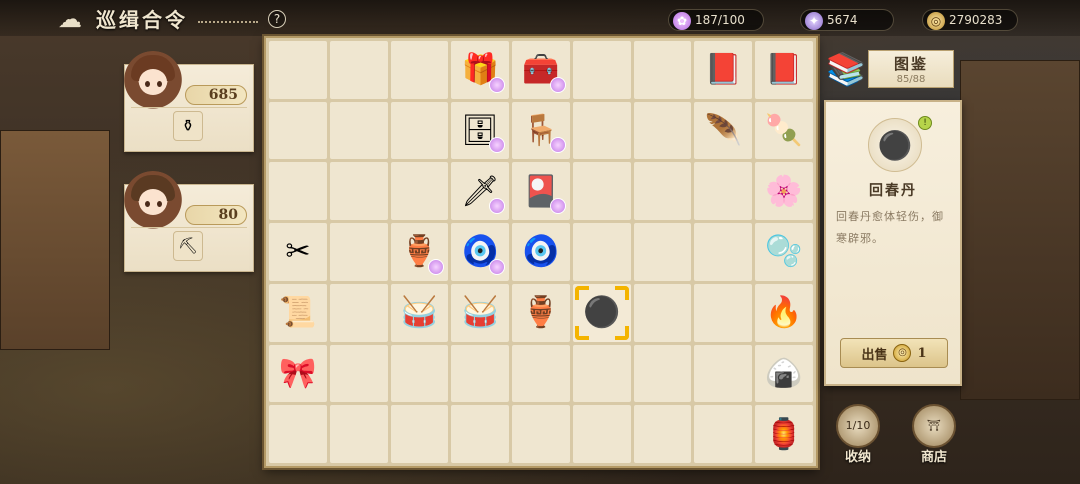 Image resolution: width=1080 pixels, height=484 pixels. What do you see at coordinates (784, 312) in the screenshot?
I see `board-item: 🔥` at bounding box center [784, 312].